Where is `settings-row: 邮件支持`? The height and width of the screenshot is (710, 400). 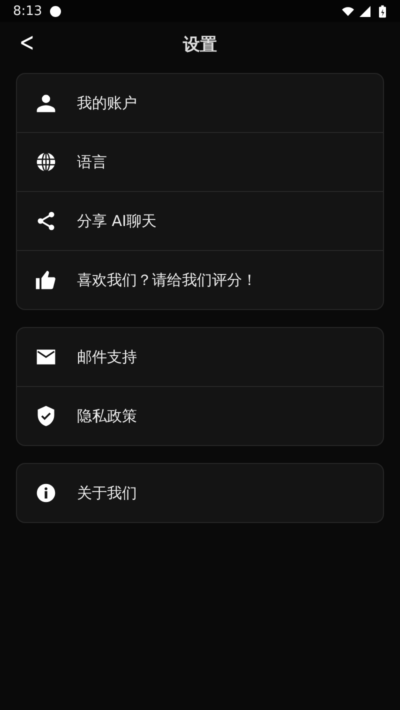
settings-row: 邮件支持 is located at coordinates (200, 357).